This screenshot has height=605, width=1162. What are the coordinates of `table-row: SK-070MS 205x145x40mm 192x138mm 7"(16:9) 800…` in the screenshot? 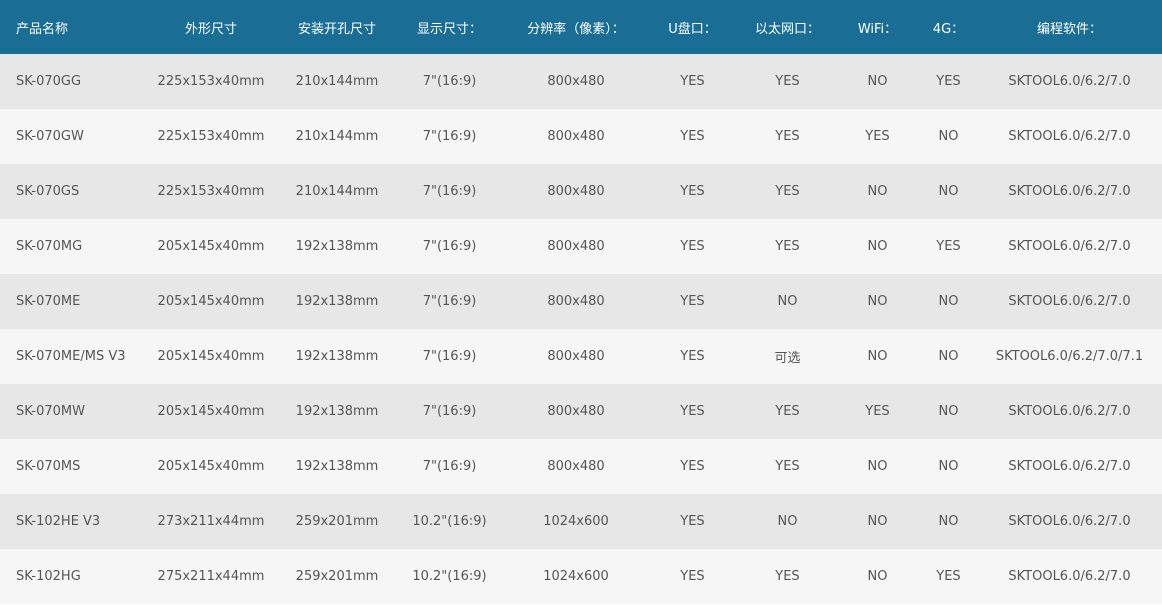 It's located at (581, 466).